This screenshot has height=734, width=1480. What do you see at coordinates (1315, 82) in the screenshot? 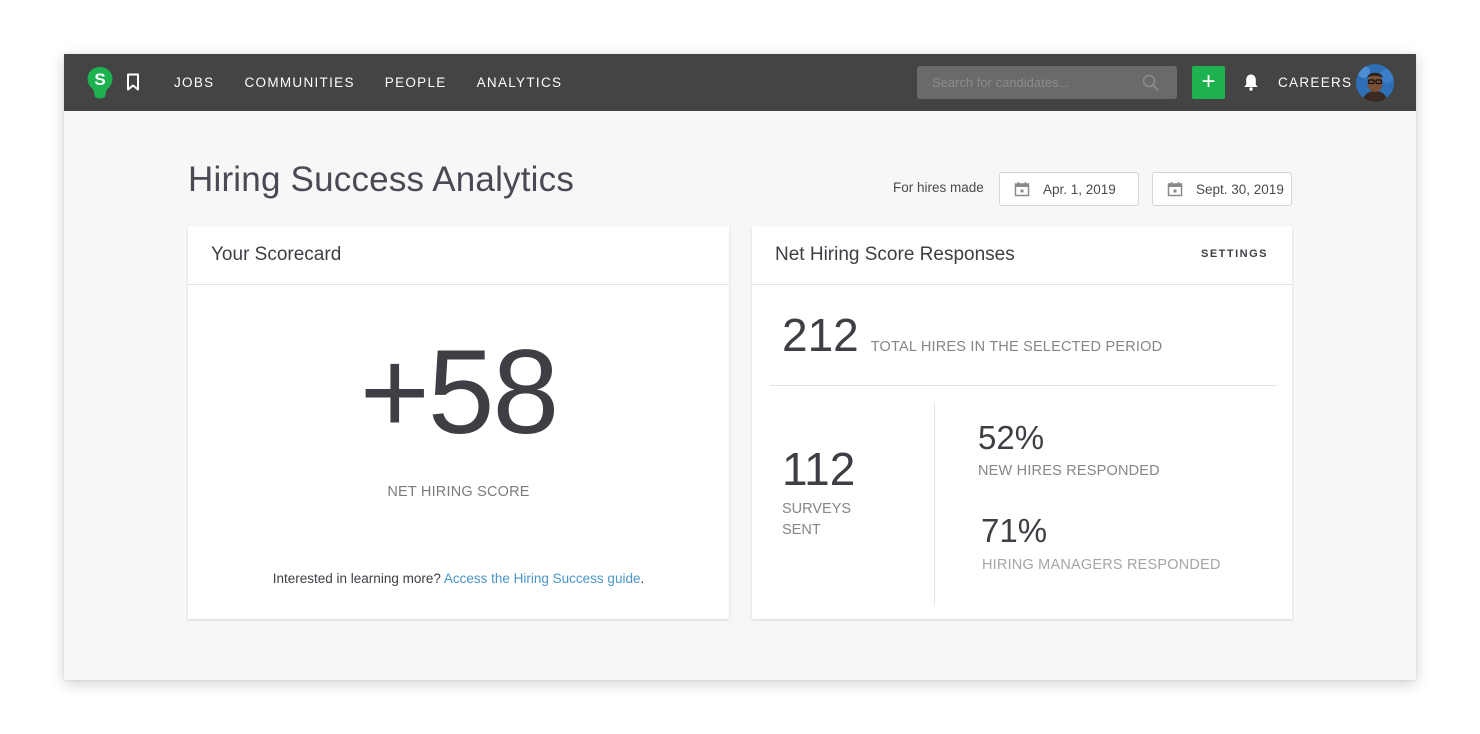
I see `careers-link: CAREERS` at bounding box center [1315, 82].